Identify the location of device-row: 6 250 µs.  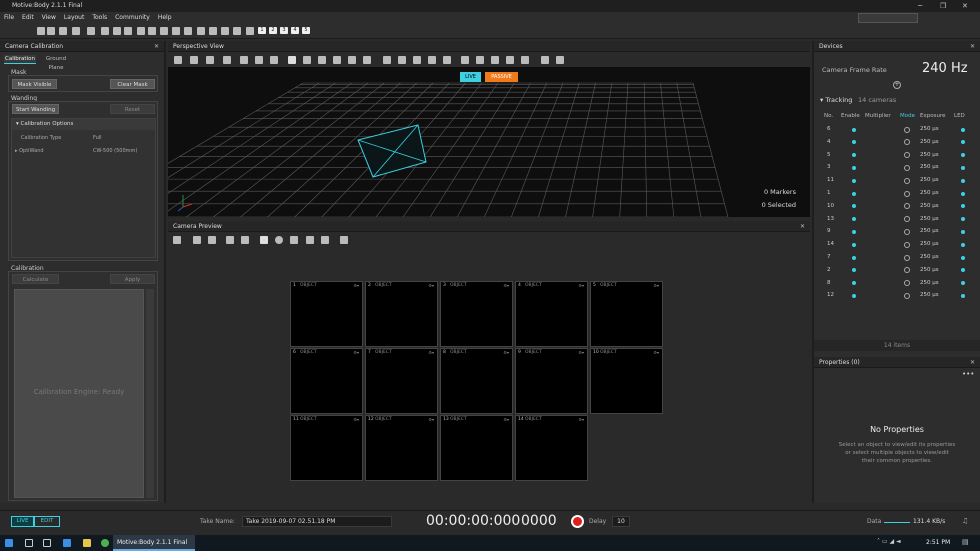
(897, 129).